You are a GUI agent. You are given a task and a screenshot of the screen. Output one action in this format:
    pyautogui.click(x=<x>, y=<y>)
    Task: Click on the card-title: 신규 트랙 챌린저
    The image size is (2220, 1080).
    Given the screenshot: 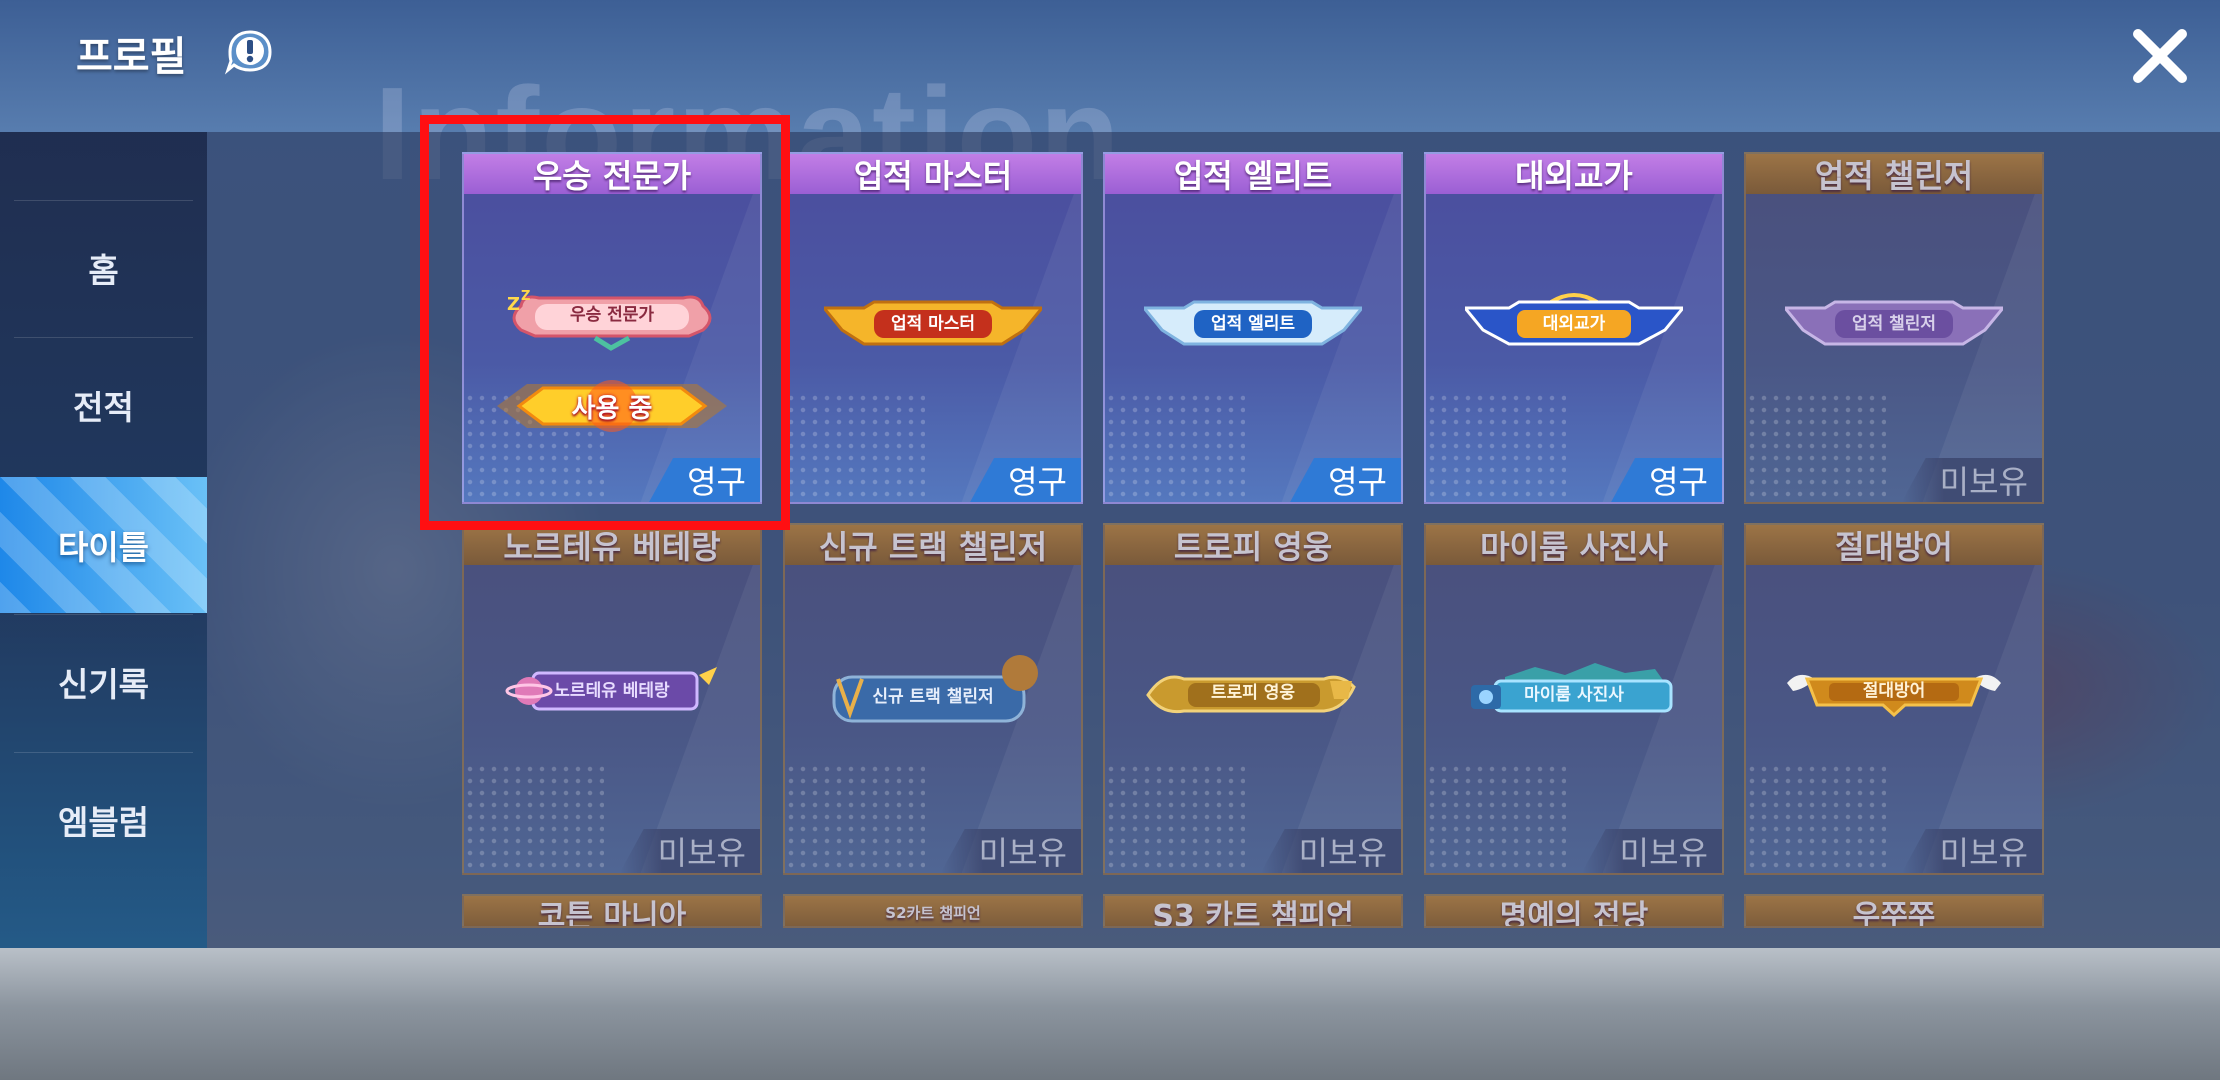 What is the action you would take?
    pyautogui.click(x=933, y=545)
    